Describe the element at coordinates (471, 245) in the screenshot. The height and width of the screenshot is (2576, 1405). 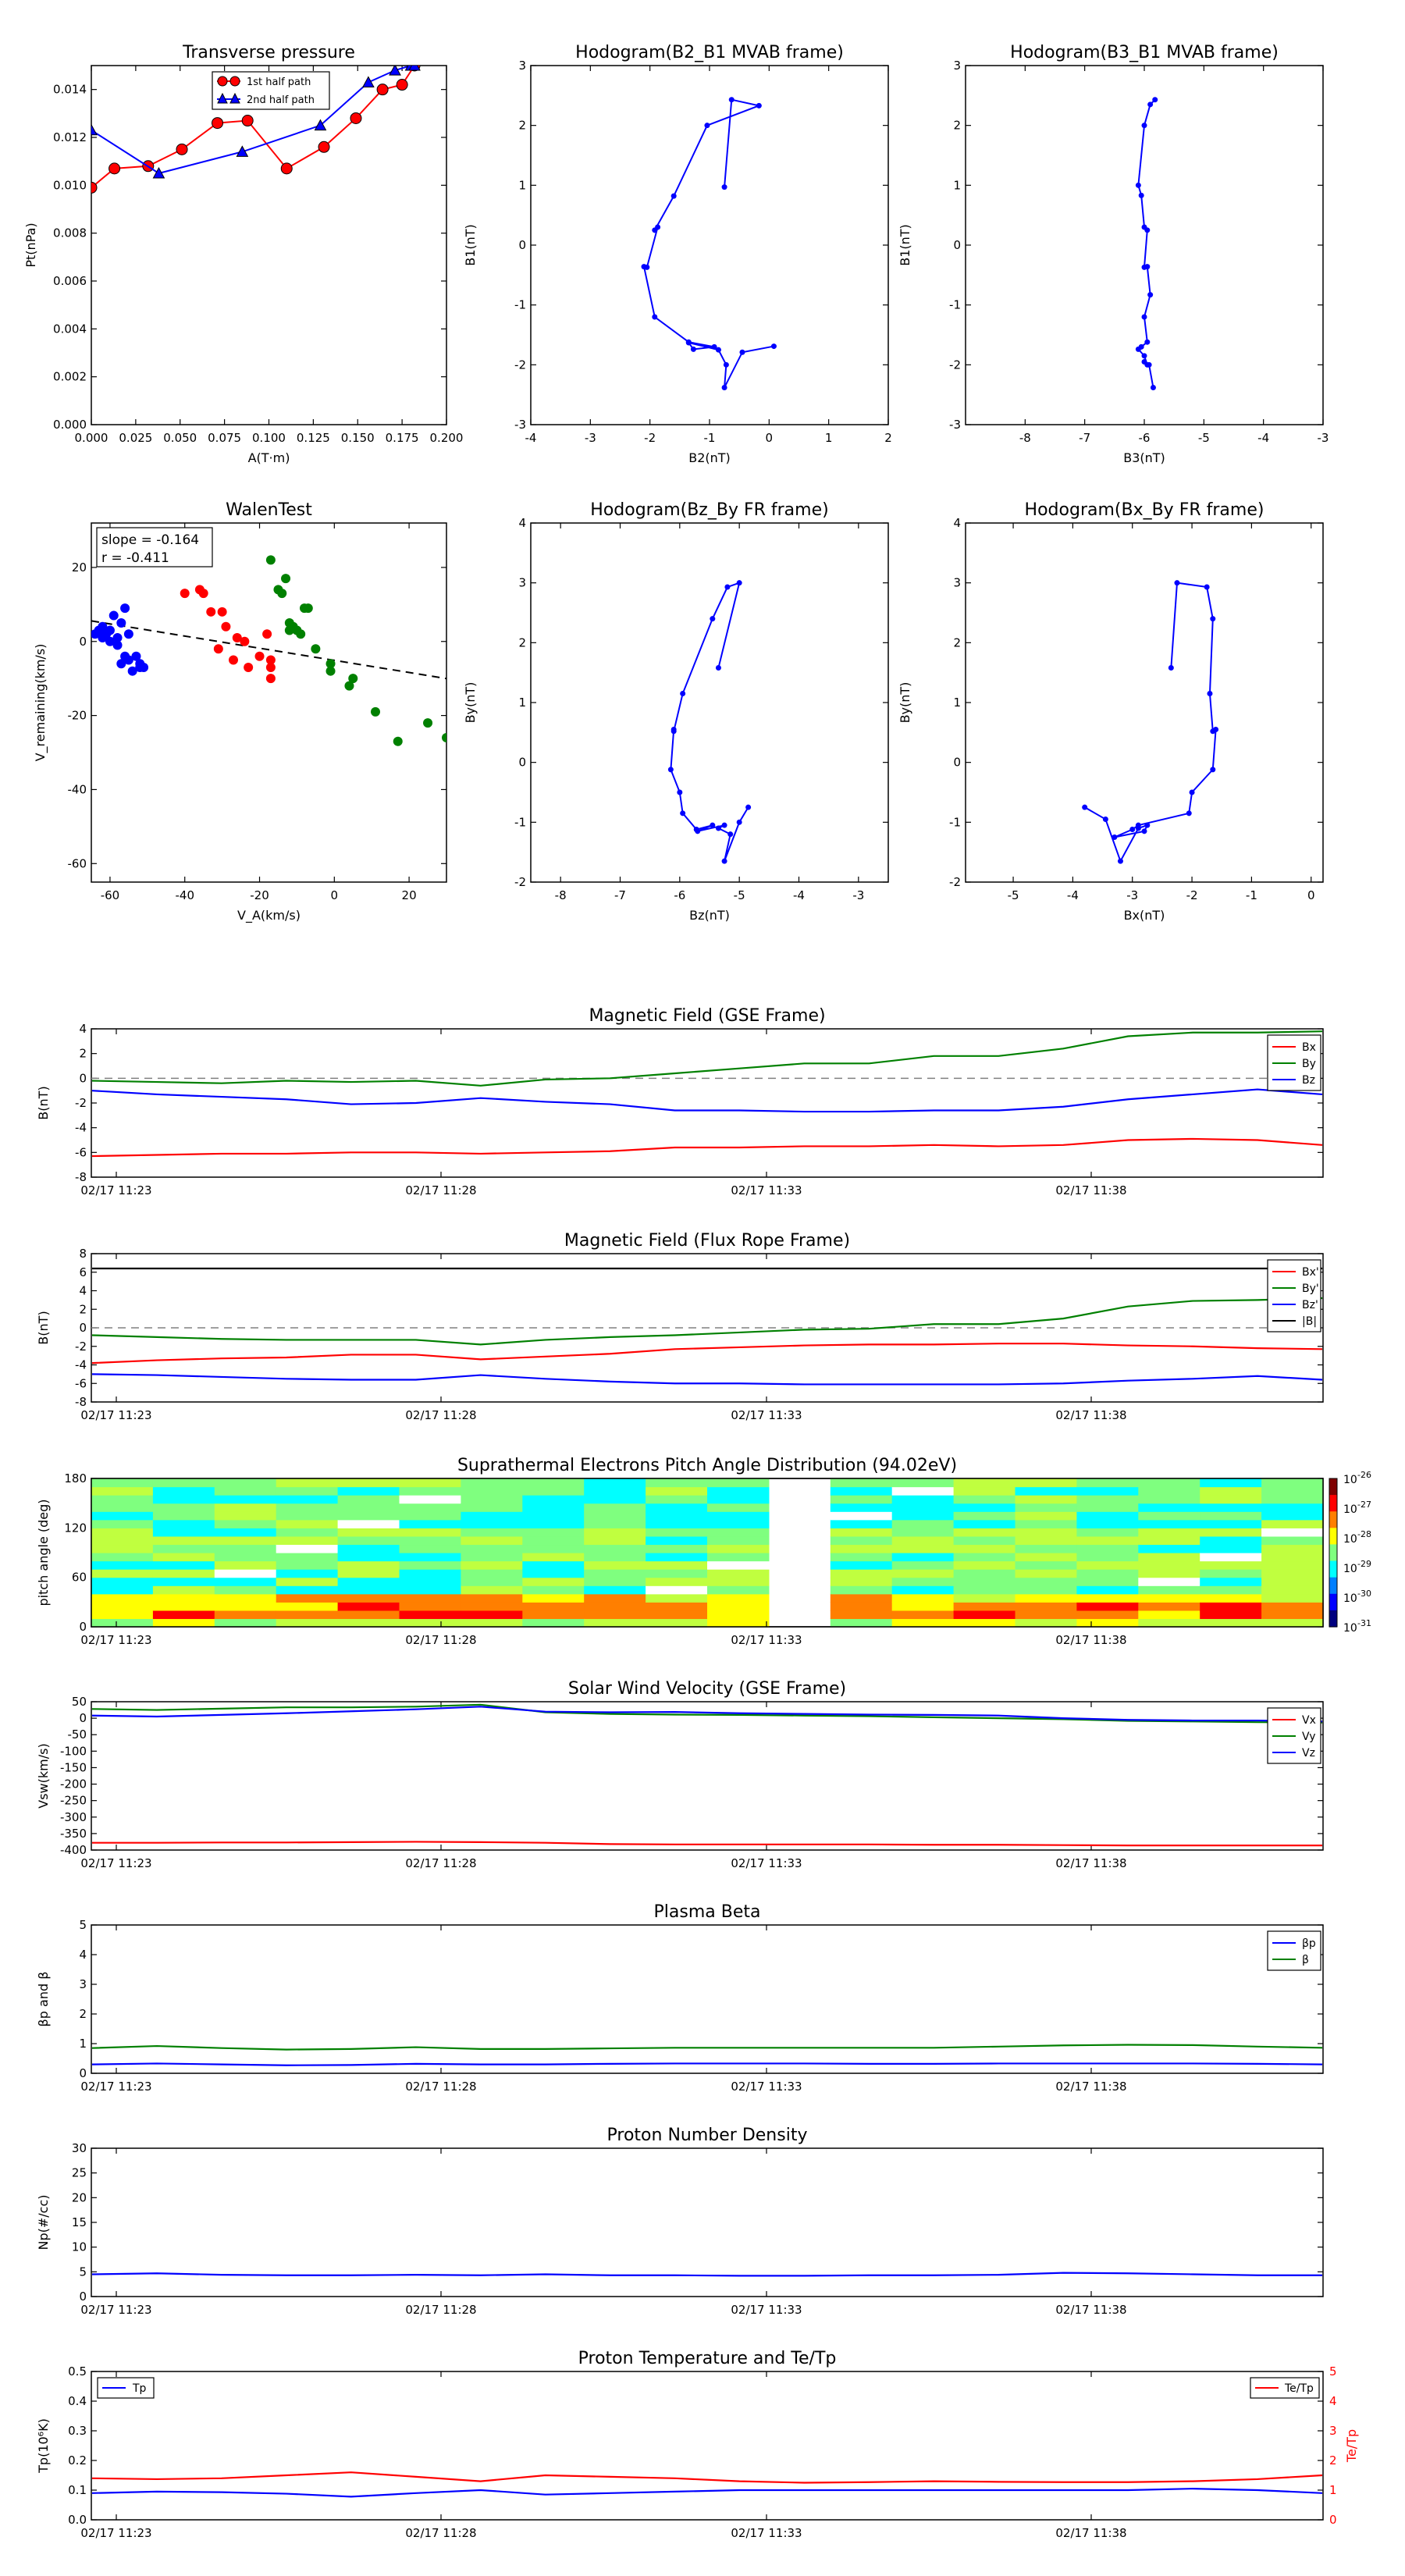
I see `y-axis-label: B1(nT)` at that location.